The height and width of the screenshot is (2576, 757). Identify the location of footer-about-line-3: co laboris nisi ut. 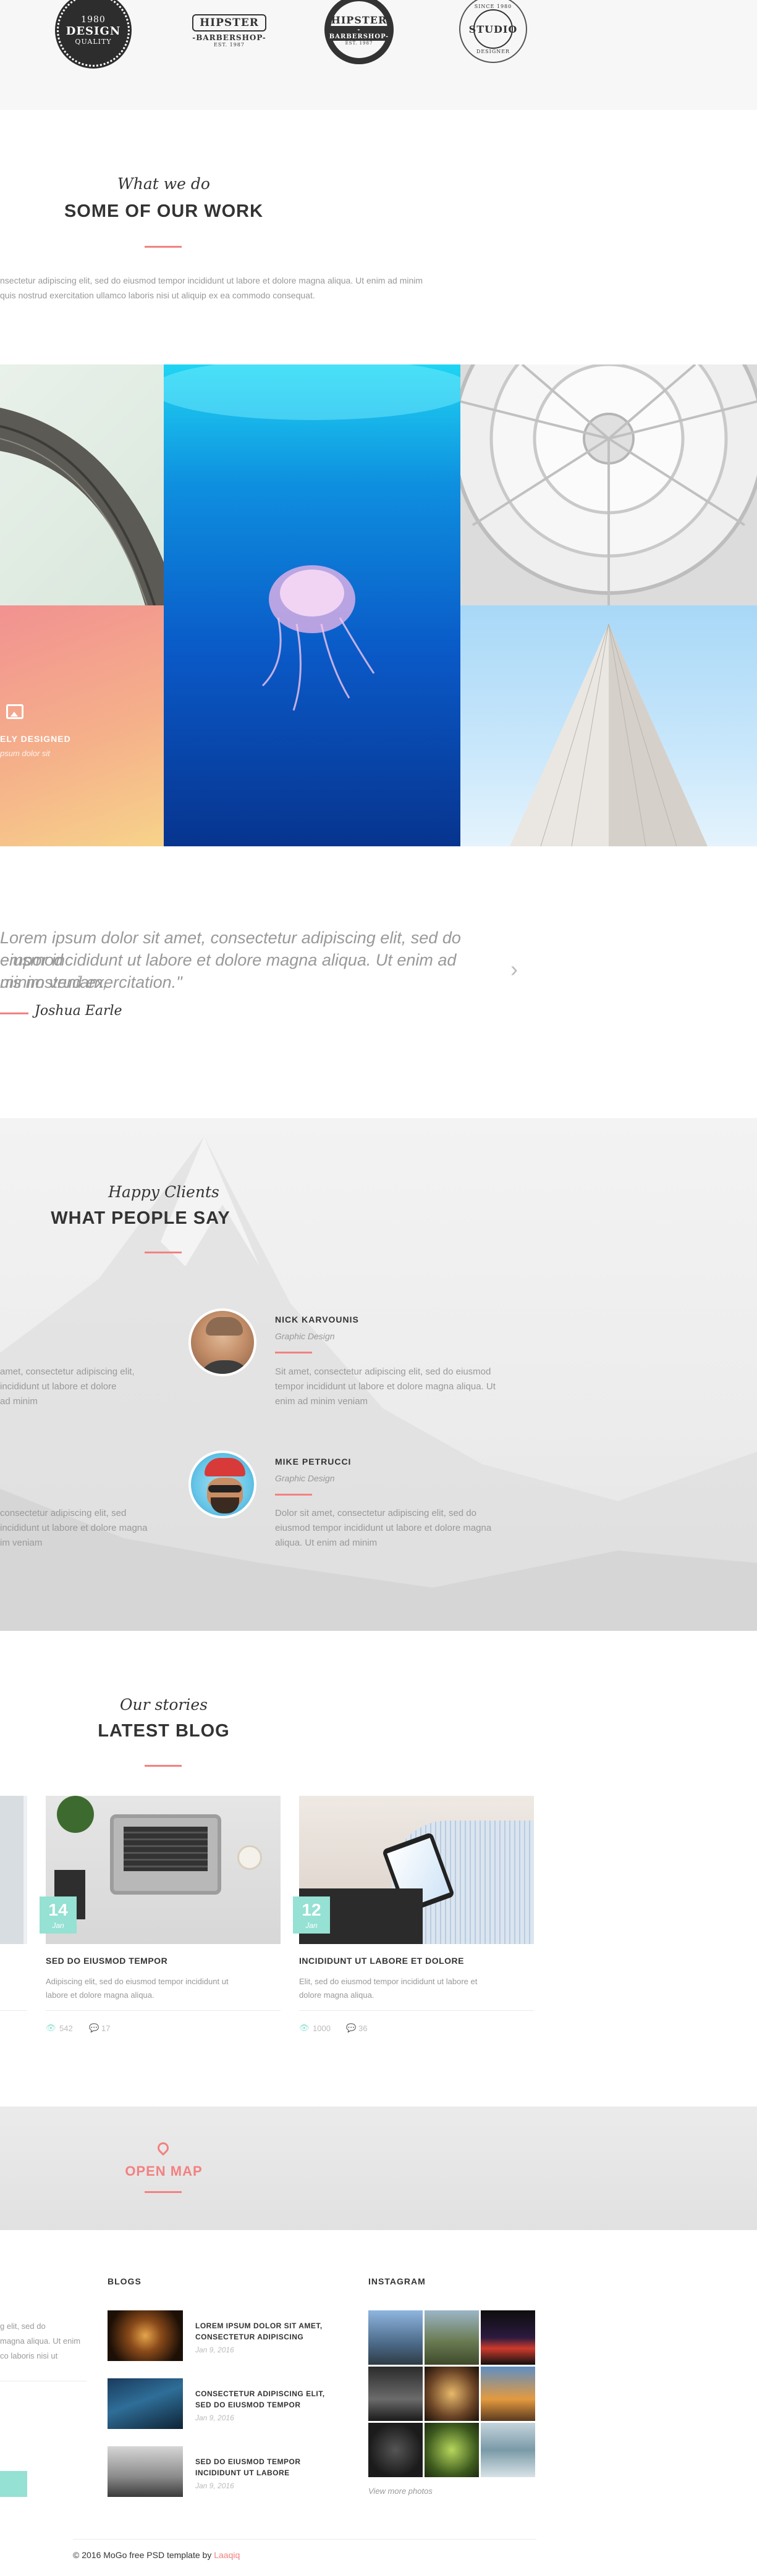
(29, 2355).